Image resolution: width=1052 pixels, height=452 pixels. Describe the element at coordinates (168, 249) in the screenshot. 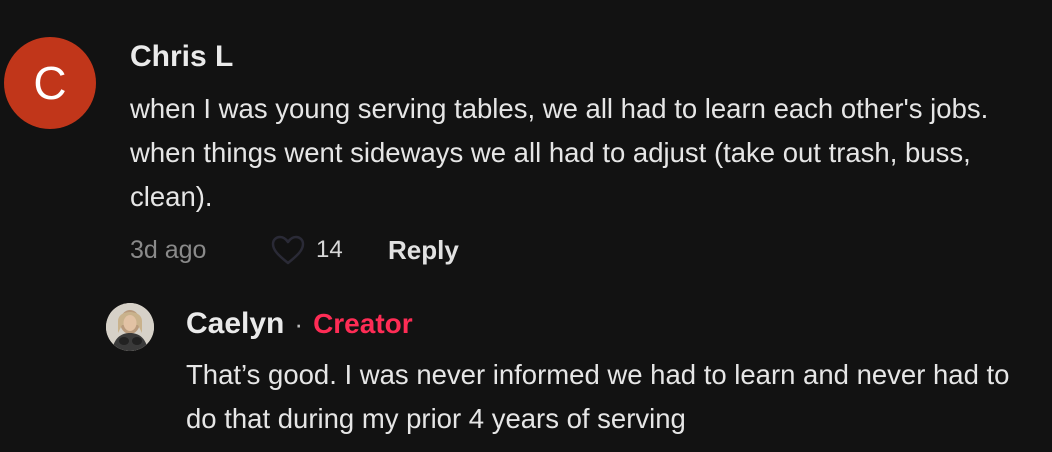

I see `comment-timestamp: 3d ago` at that location.